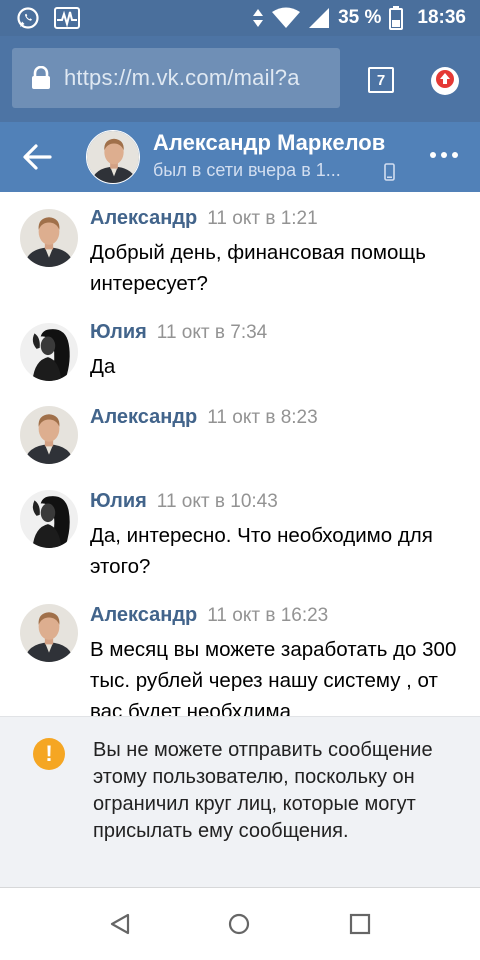 The height and width of the screenshot is (960, 480). I want to click on battery-percent: 35 %, so click(360, 17).